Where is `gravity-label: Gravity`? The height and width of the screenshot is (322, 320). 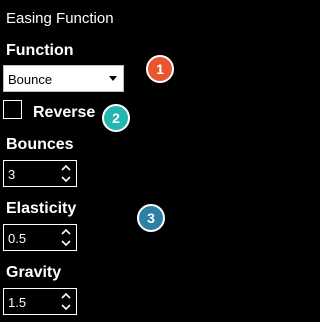
gravity-label: Gravity is located at coordinates (34, 272).